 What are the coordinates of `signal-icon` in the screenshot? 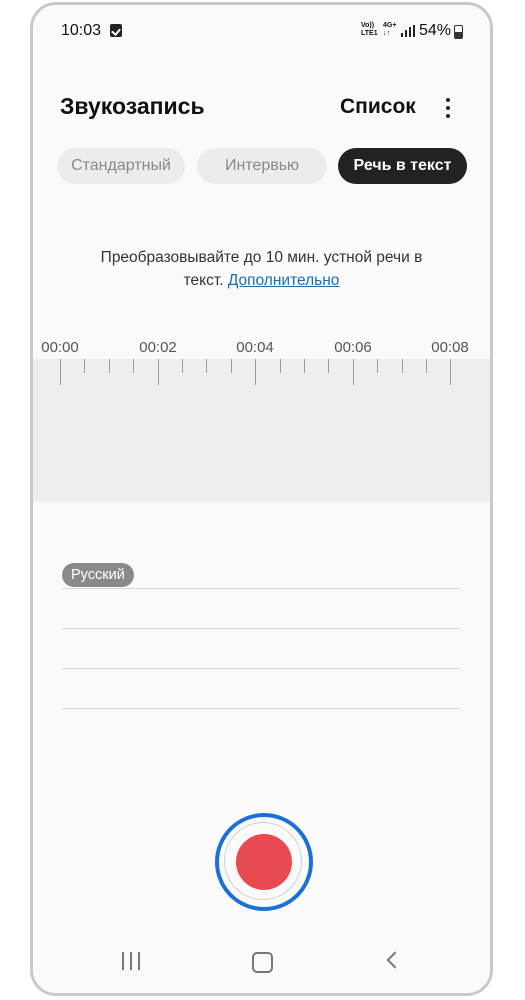 It's located at (408, 31).